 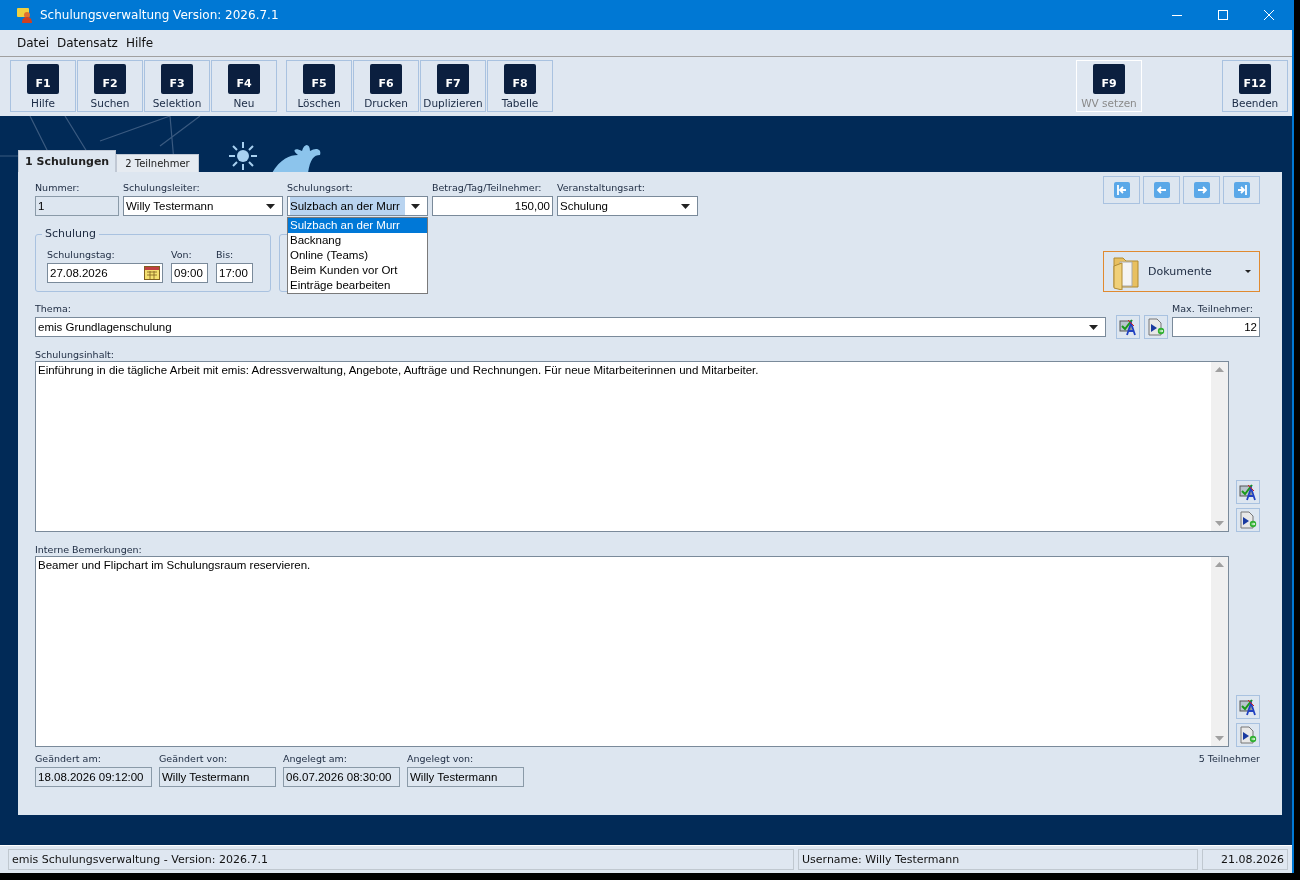 I want to click on status-text: Username: Willy Testermann, so click(x=998, y=859).